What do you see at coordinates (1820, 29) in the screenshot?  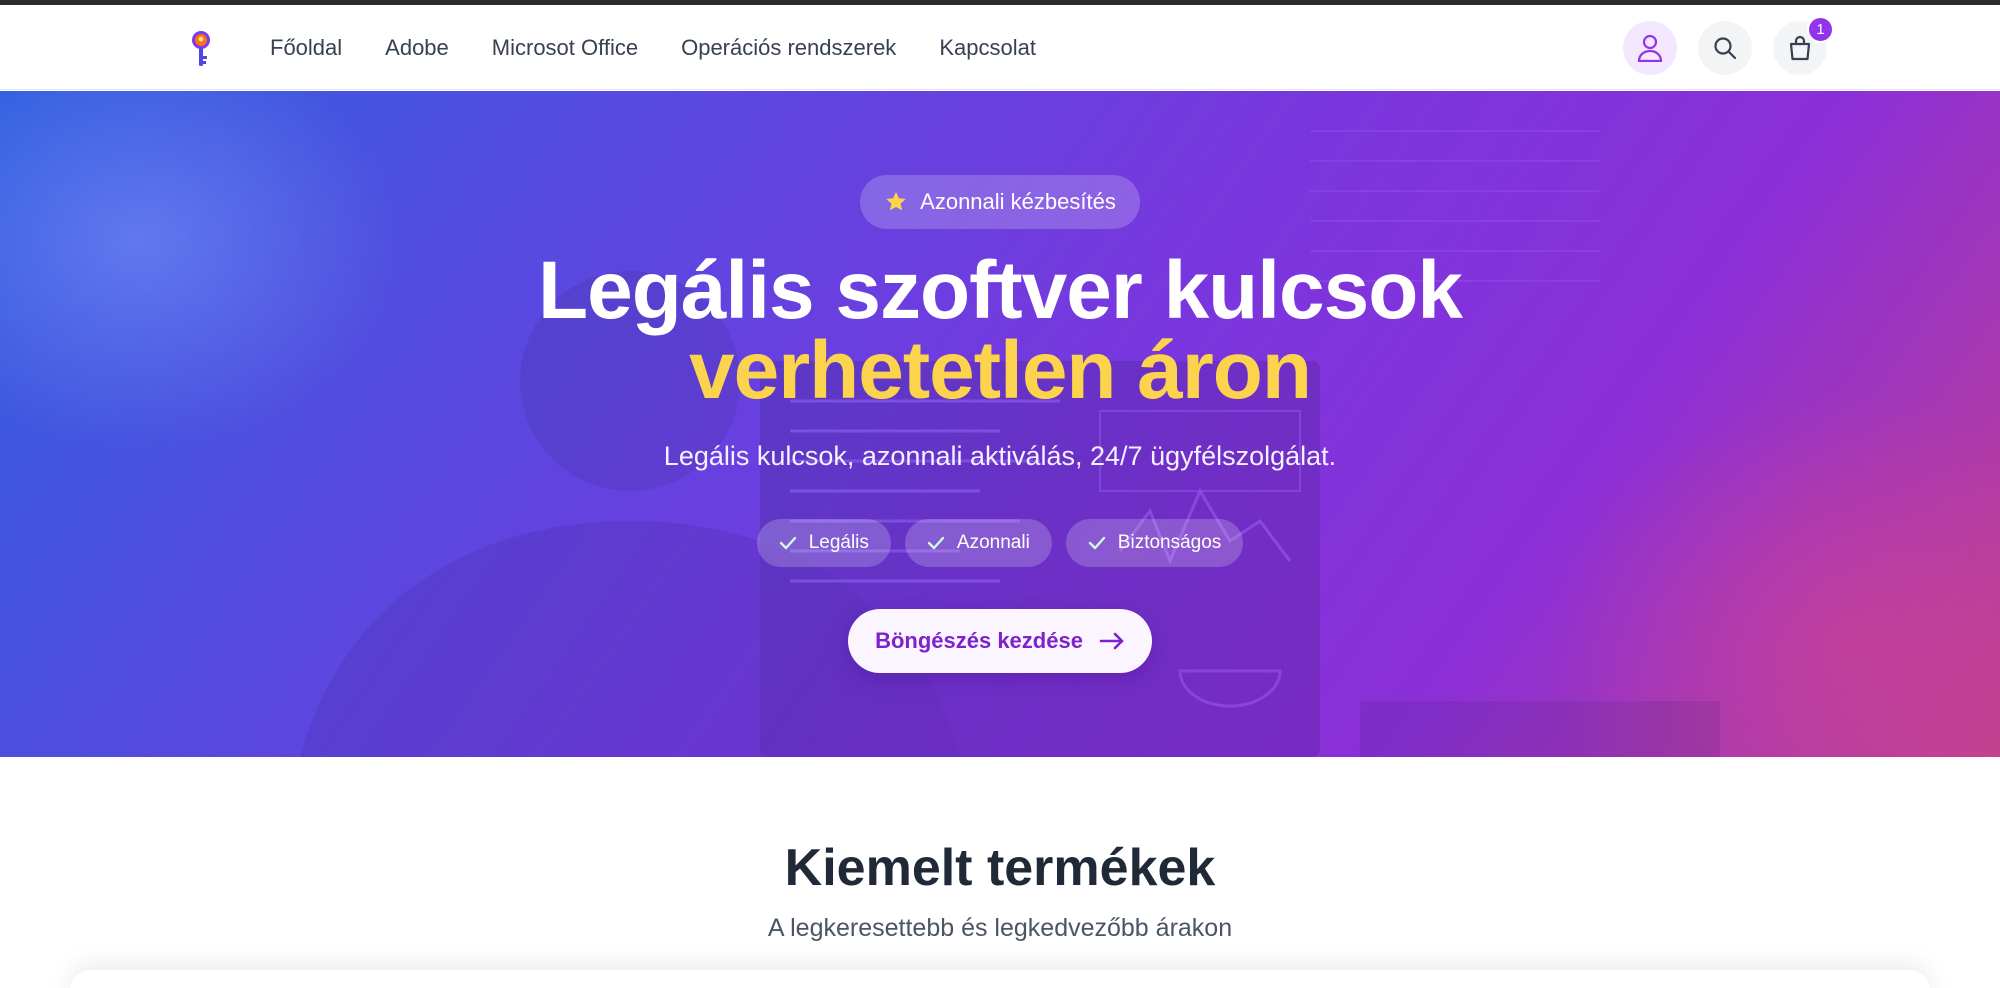 I see `cart-count-badge: 1` at bounding box center [1820, 29].